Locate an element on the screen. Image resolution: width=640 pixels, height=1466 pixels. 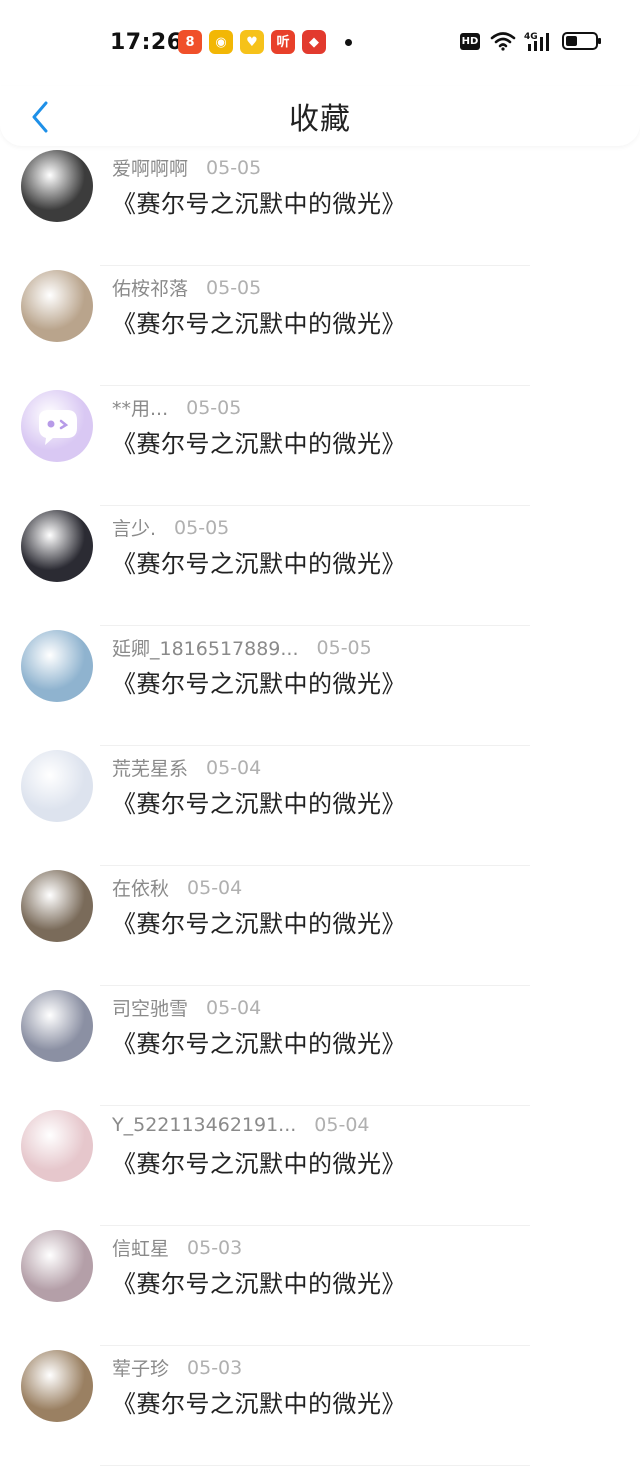
user-name: 荤子珍 is located at coordinates (140, 1367).